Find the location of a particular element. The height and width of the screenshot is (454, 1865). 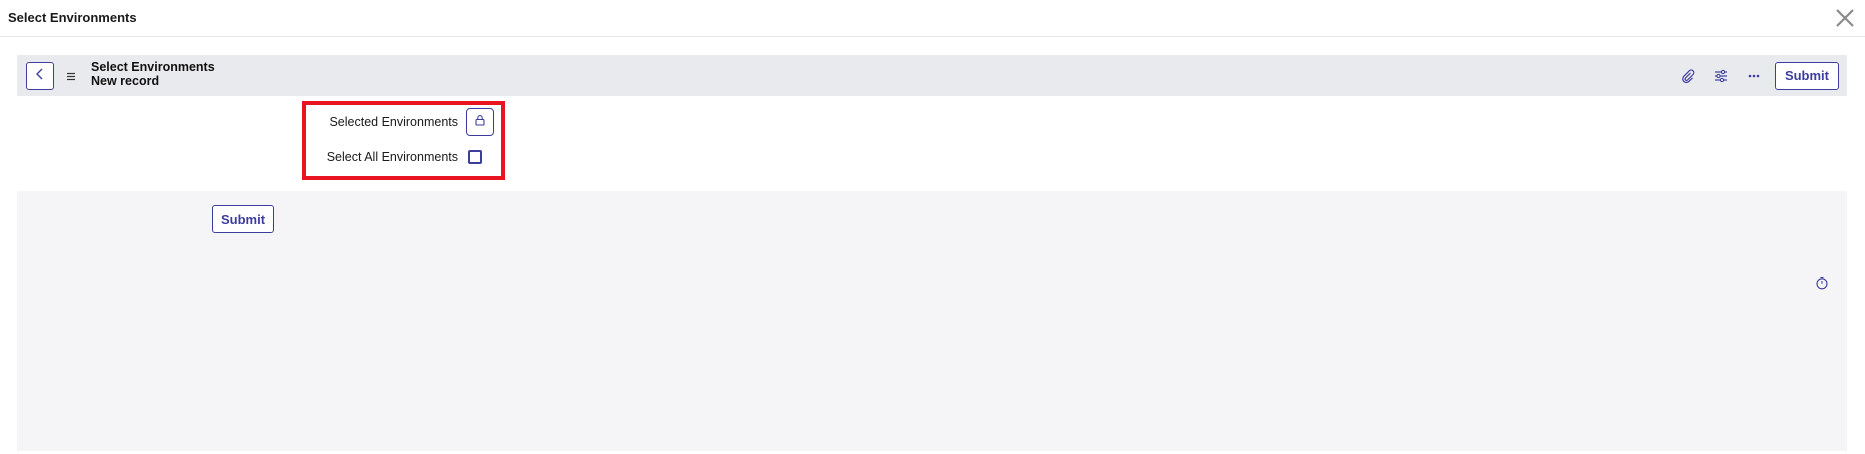

select-all-environments-row: Select All Environments is located at coordinates (395, 157).